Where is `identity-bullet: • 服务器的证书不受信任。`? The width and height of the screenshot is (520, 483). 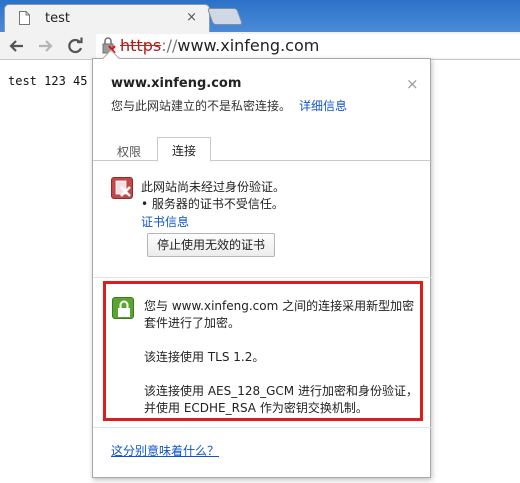 identity-bullet: • 服务器的证书不受信任。 is located at coordinates (212, 204).